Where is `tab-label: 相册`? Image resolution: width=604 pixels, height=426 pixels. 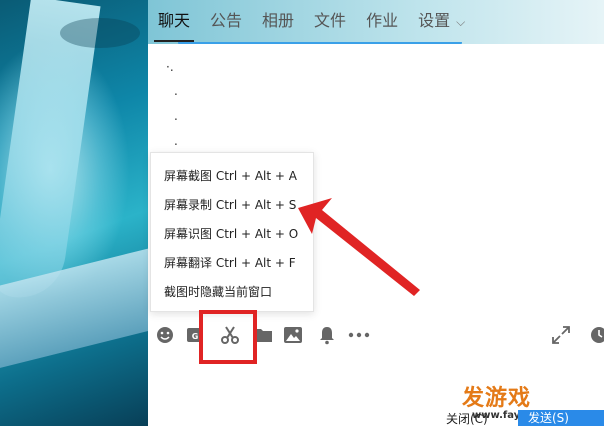
tab-label: 相册 is located at coordinates (278, 20).